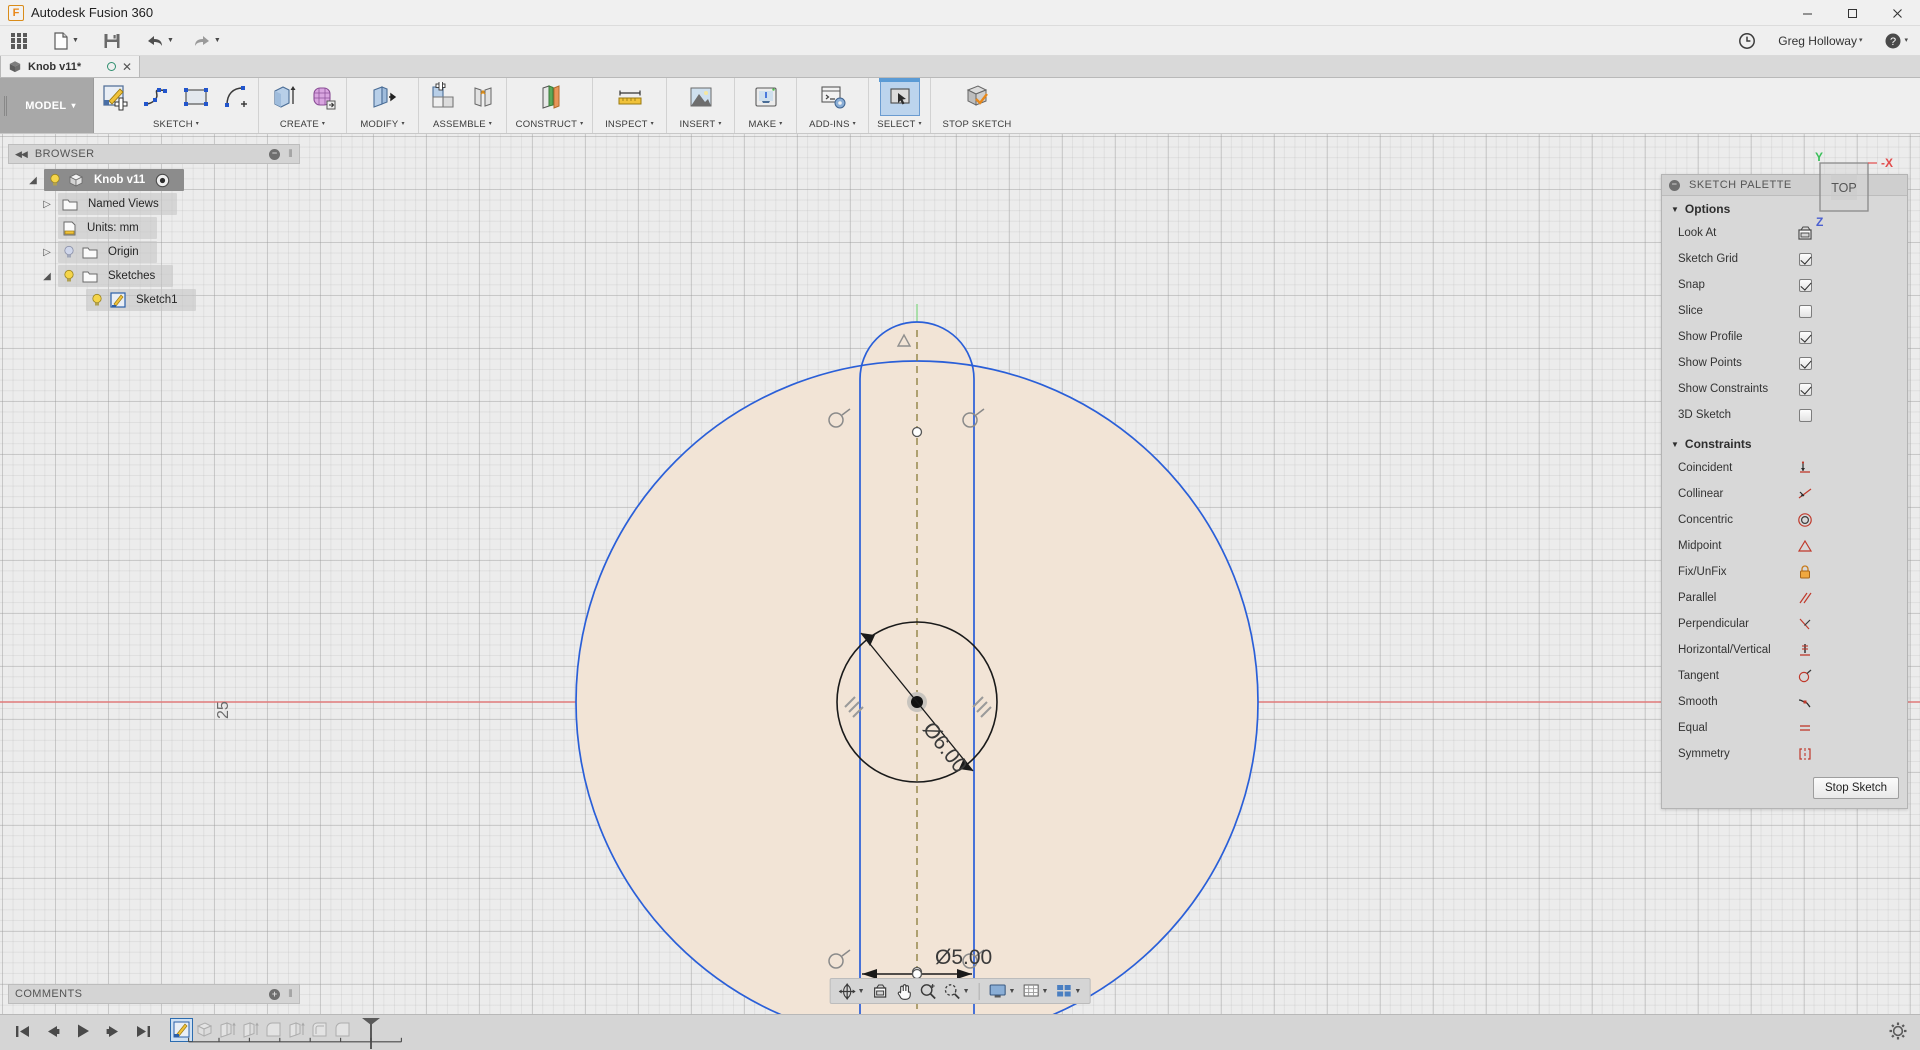 The height and width of the screenshot is (1050, 1920). What do you see at coordinates (162, 180) in the screenshot?
I see `target-icon` at bounding box center [162, 180].